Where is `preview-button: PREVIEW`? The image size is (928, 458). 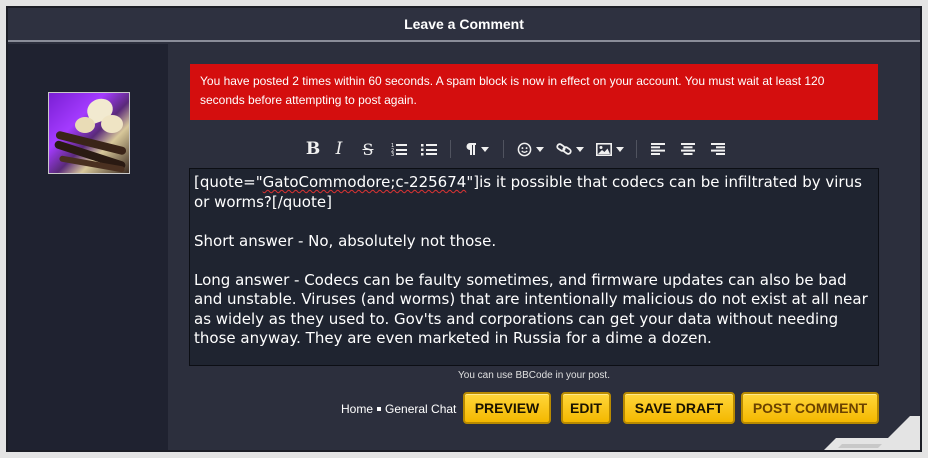
preview-button: PREVIEW is located at coordinates (507, 408).